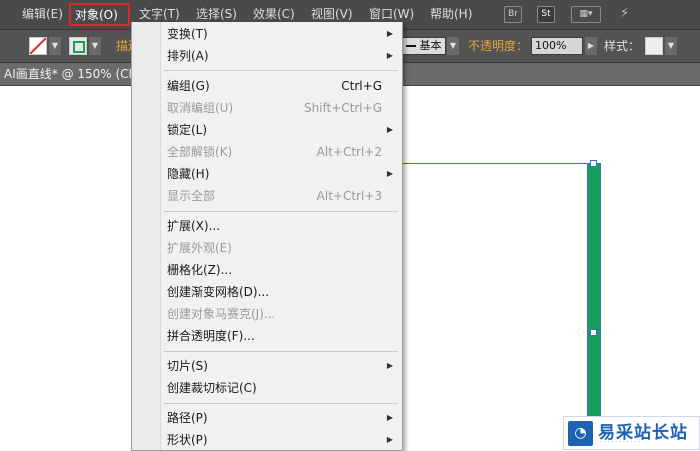  What do you see at coordinates (593, 163) in the screenshot?
I see `selection-handle-top` at bounding box center [593, 163].